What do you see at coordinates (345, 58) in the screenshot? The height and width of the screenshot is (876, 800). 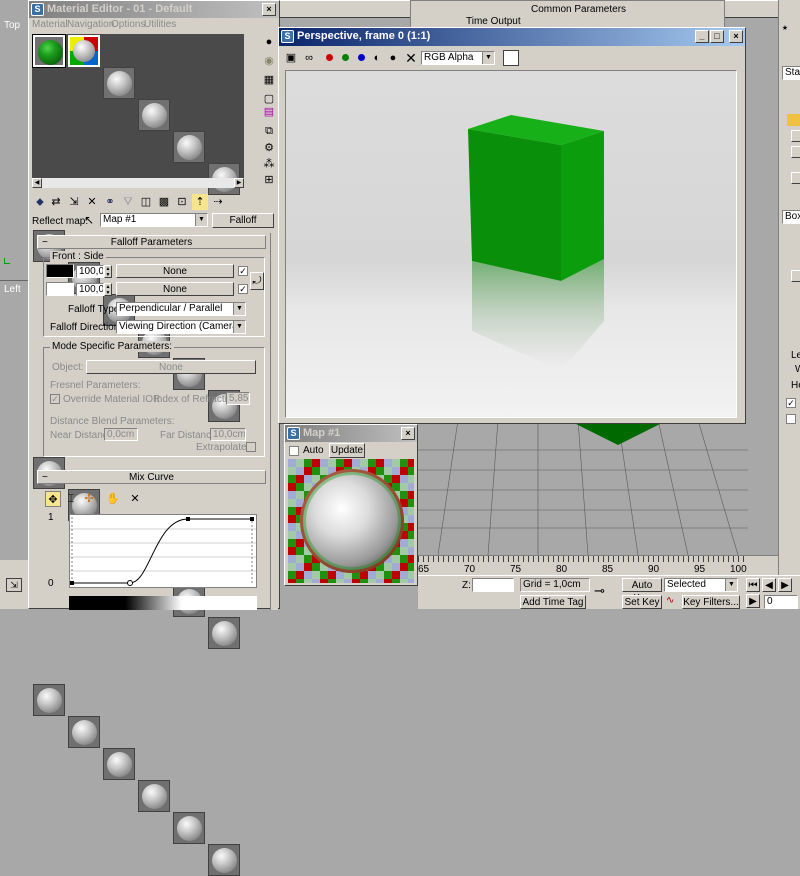 I see `green-channel-icon` at bounding box center [345, 58].